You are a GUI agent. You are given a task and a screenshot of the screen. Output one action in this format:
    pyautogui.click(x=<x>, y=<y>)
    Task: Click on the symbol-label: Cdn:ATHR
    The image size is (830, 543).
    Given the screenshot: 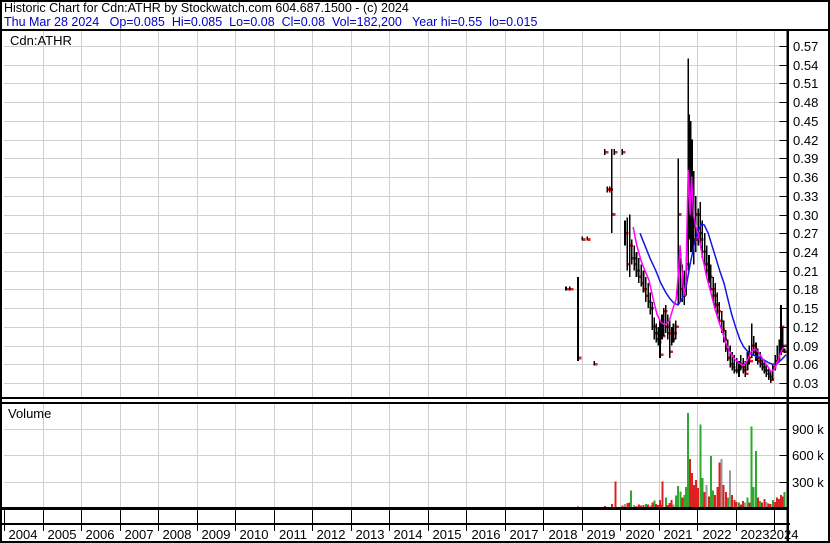 What is the action you would take?
    pyautogui.click(x=41, y=40)
    